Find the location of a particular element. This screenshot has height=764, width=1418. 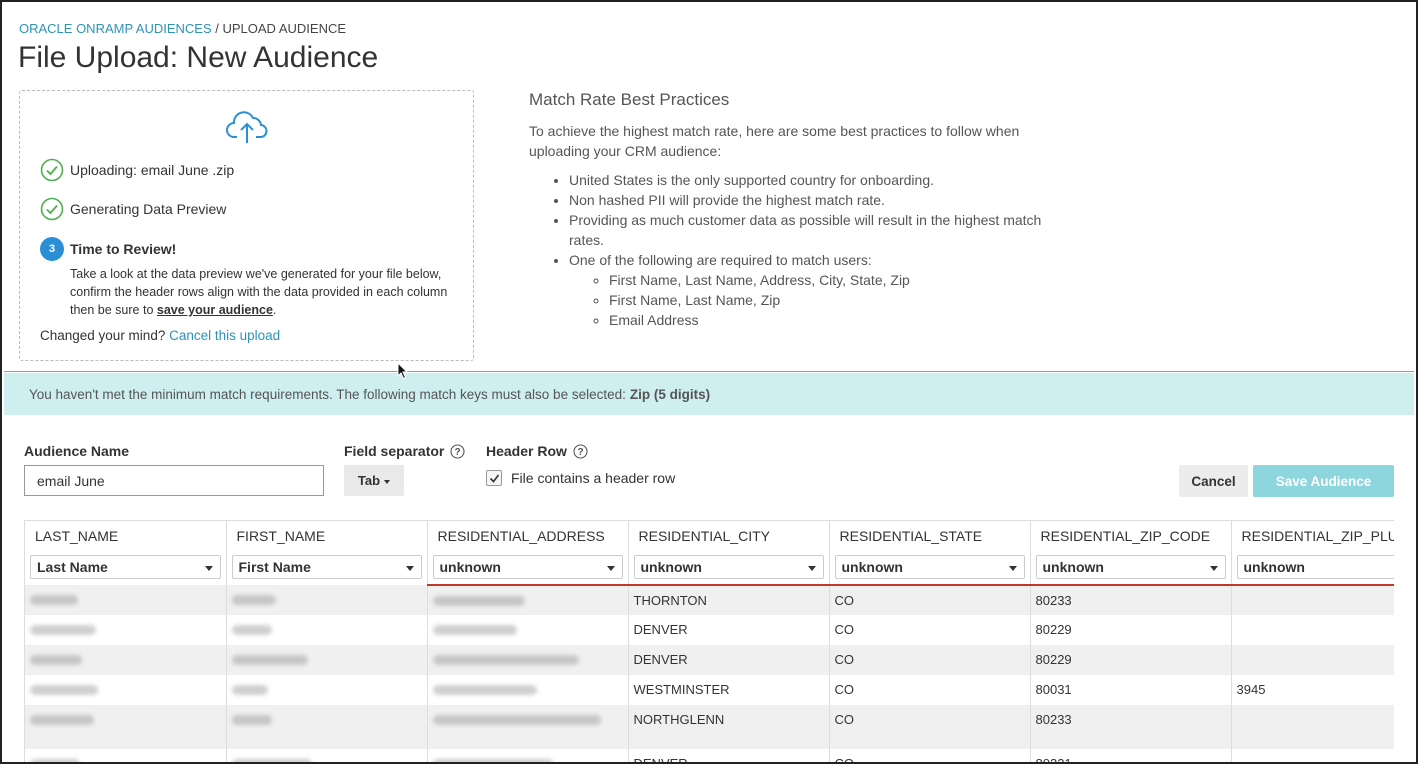

header-row-label: Header Row ? is located at coordinates (537, 451).